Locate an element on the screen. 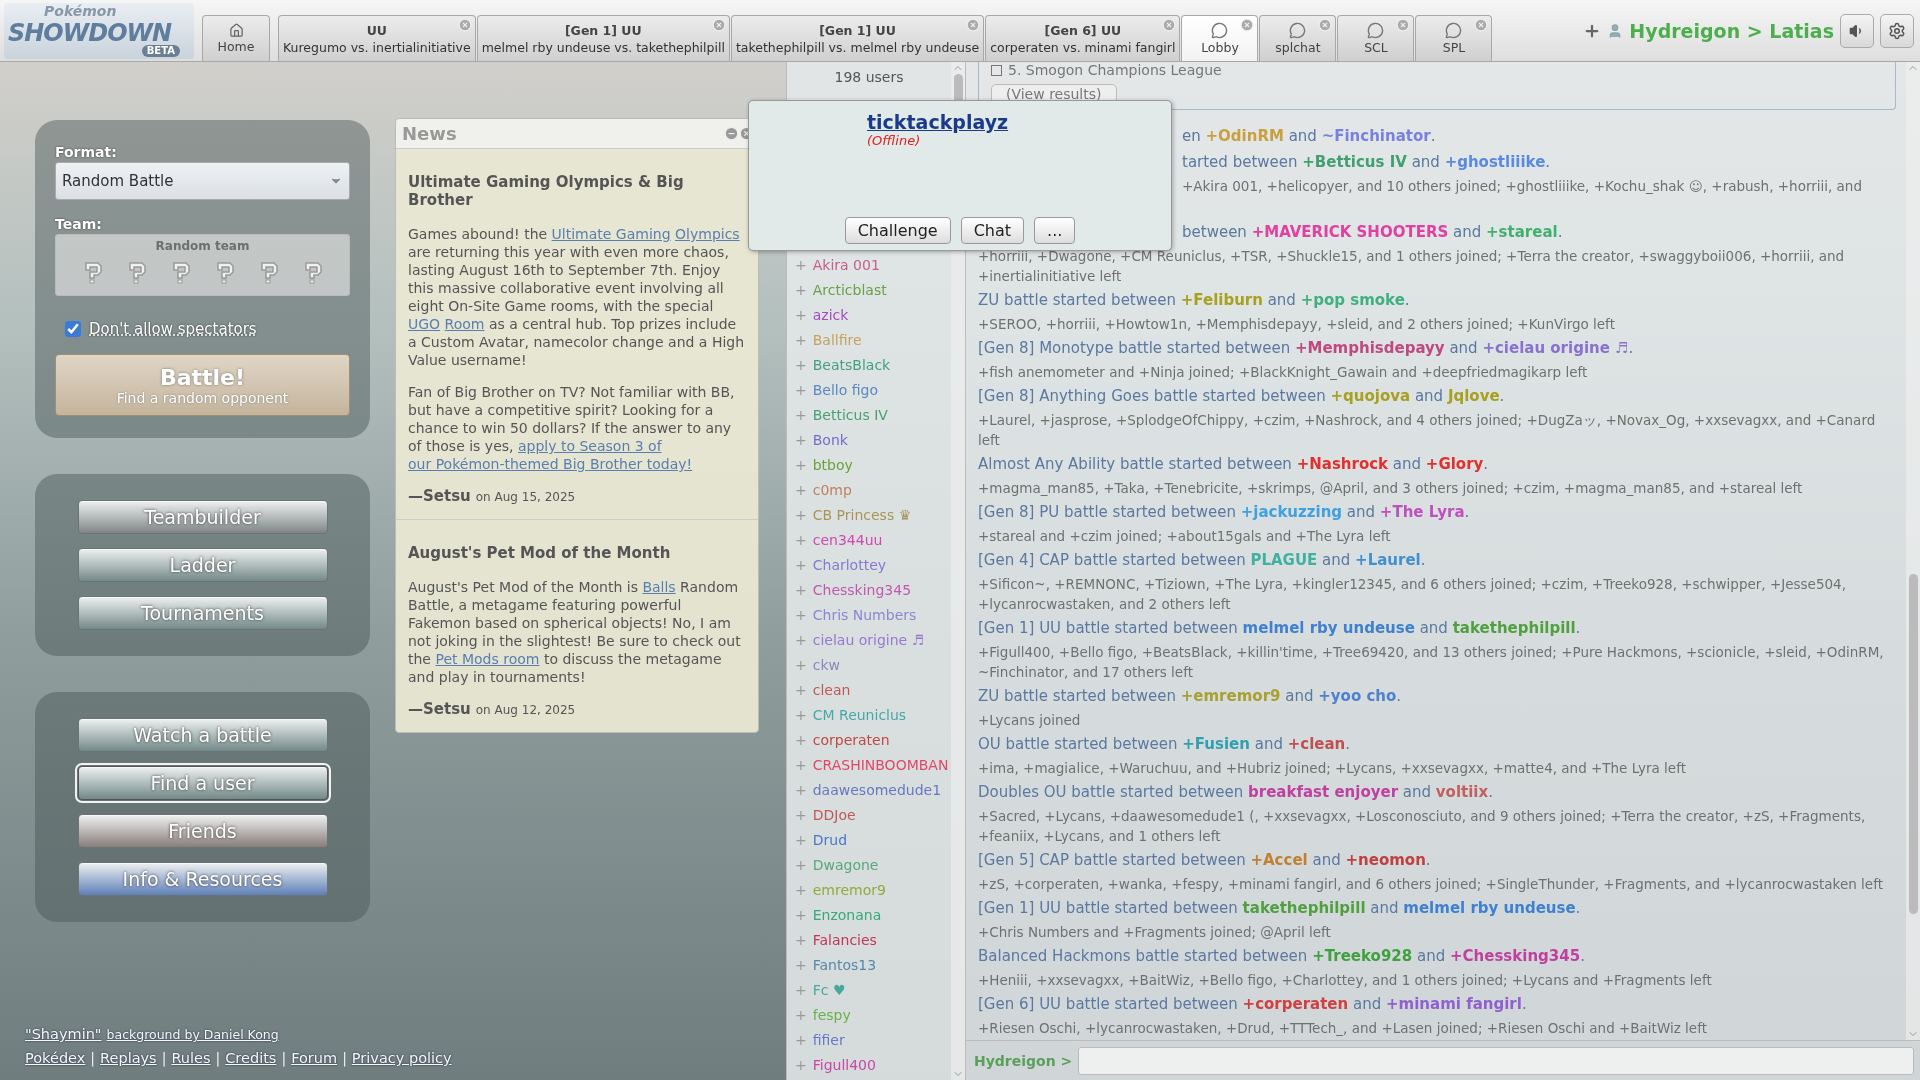 Image resolution: width=1920 pixels, height=1080 pixels. spectators-checkbox is located at coordinates (73, 329).